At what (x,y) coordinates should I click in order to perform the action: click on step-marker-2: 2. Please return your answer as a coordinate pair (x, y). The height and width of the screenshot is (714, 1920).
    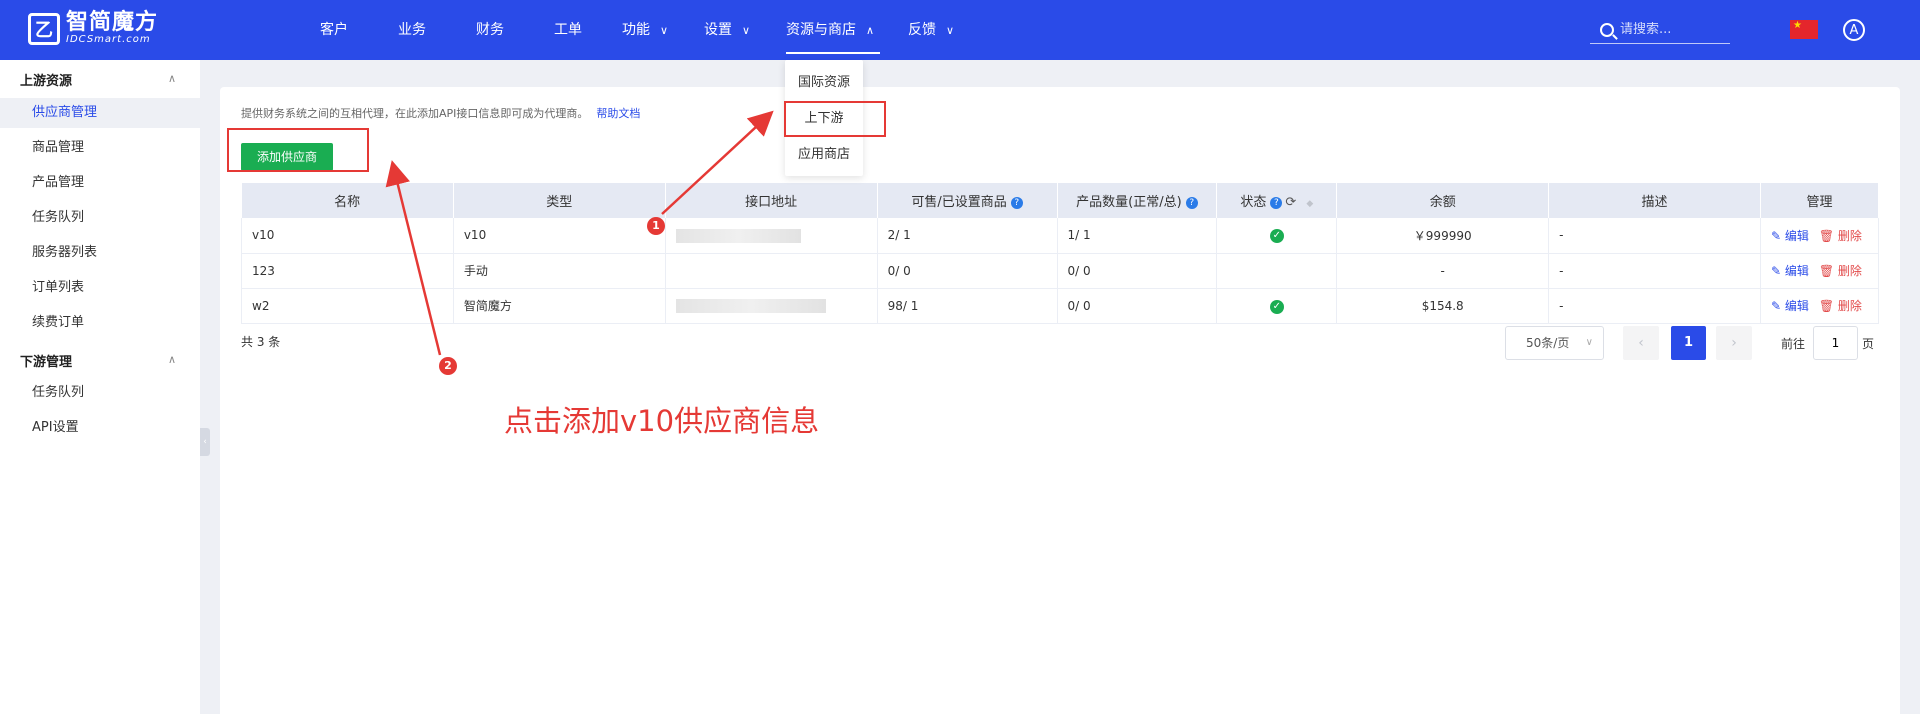
    Looking at the image, I should click on (448, 366).